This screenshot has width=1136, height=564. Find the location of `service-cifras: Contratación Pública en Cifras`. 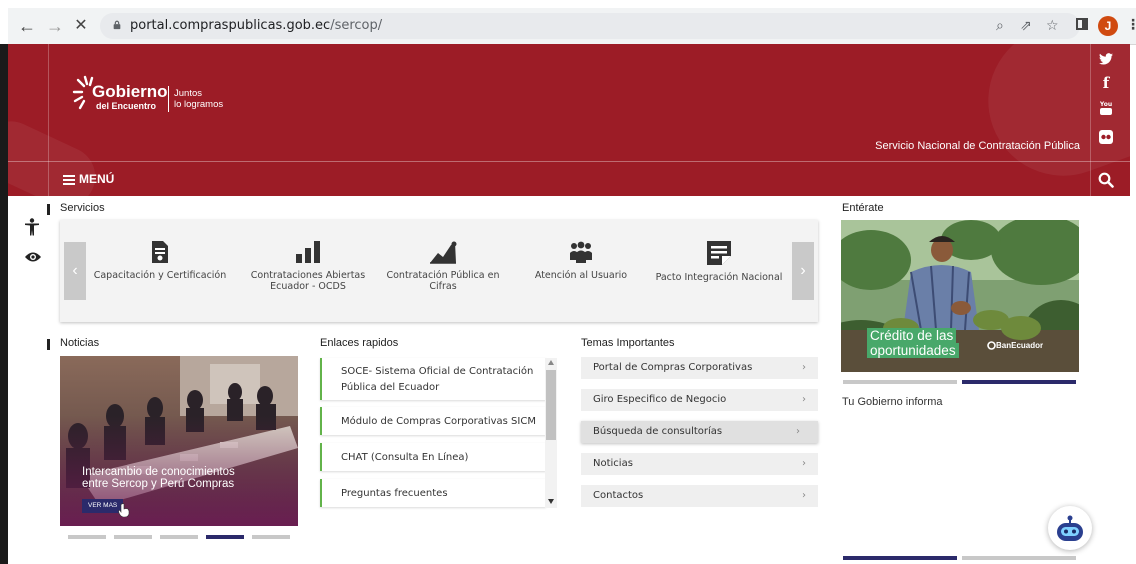

service-cifras: Contratación Pública en Cifras is located at coordinates (443, 266).